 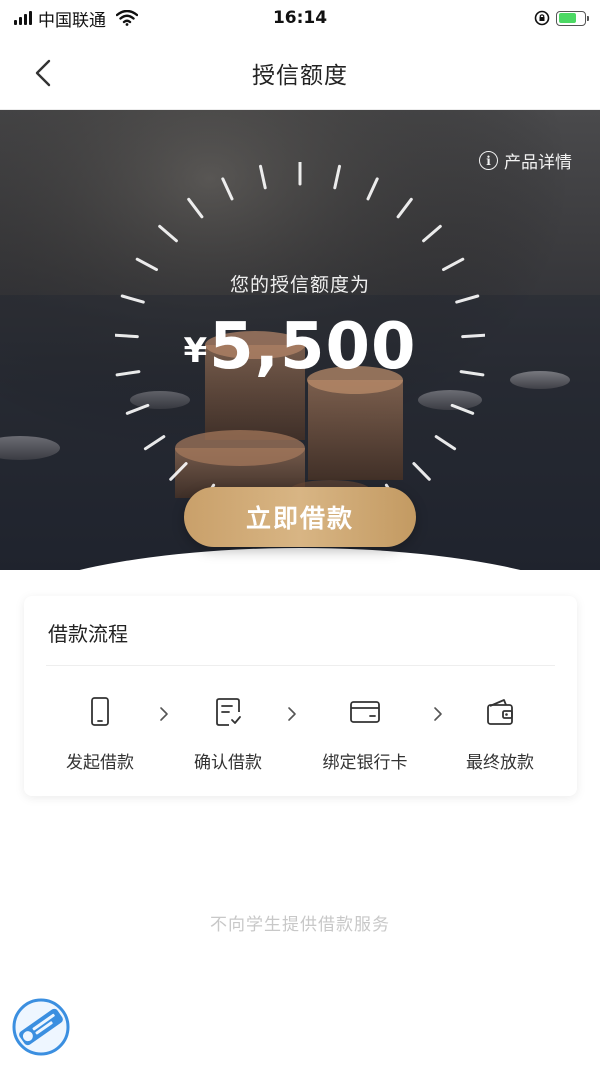 What do you see at coordinates (292, 714) in the screenshot?
I see `chevron-right-icon` at bounding box center [292, 714].